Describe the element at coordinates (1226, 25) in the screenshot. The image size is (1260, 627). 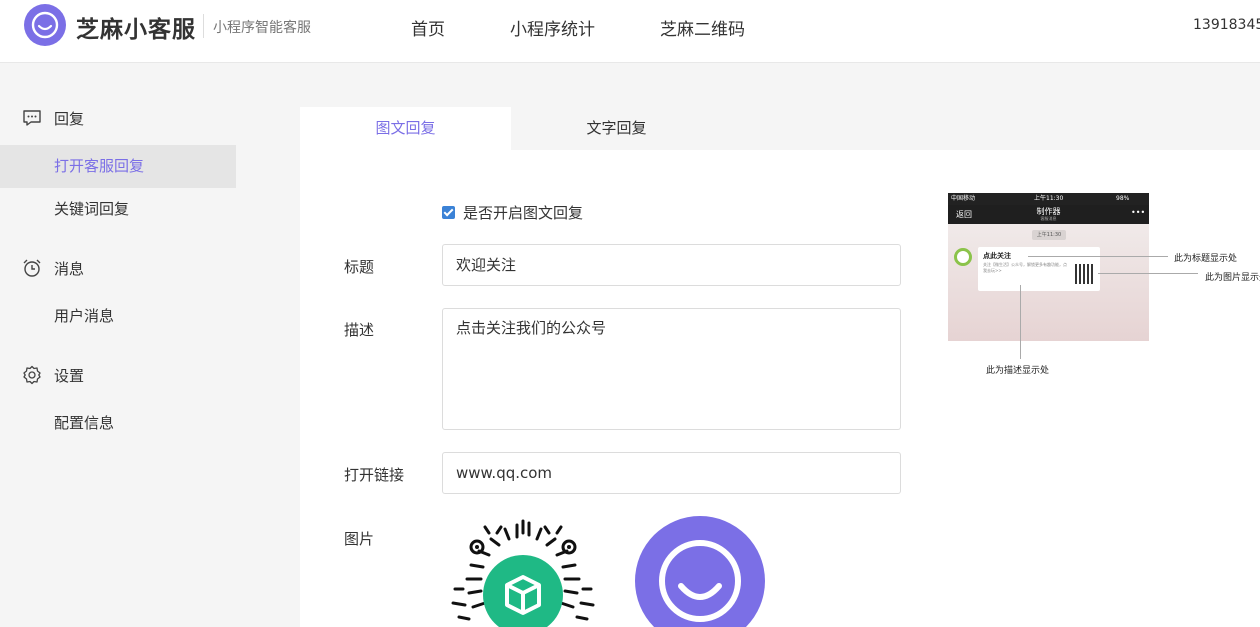
I see `user-account: 13918345` at that location.